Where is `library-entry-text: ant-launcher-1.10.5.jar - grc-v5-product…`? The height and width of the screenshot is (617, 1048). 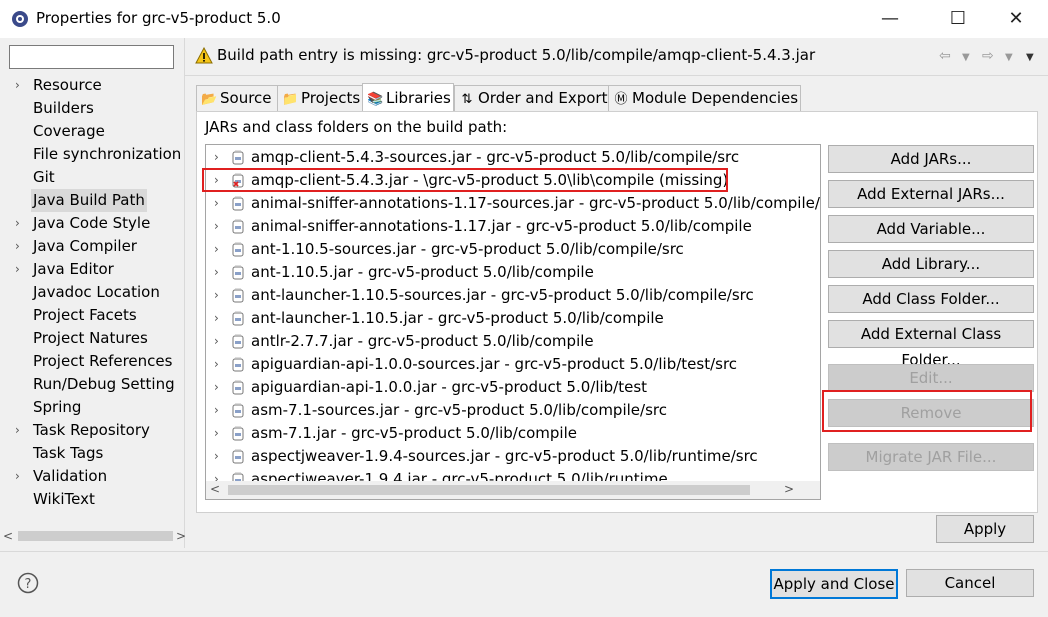
library-entry-text: ant-launcher-1.10.5.jar - grc-v5-product… is located at coordinates (457, 318).